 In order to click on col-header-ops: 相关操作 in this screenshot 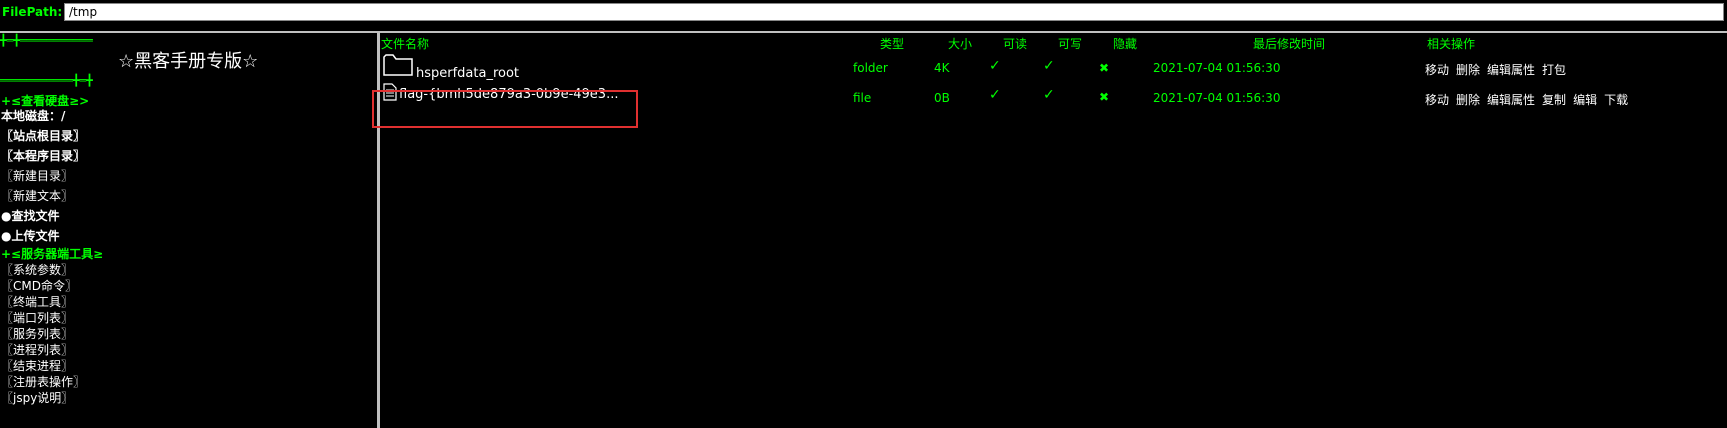, I will do `click(1451, 44)`.